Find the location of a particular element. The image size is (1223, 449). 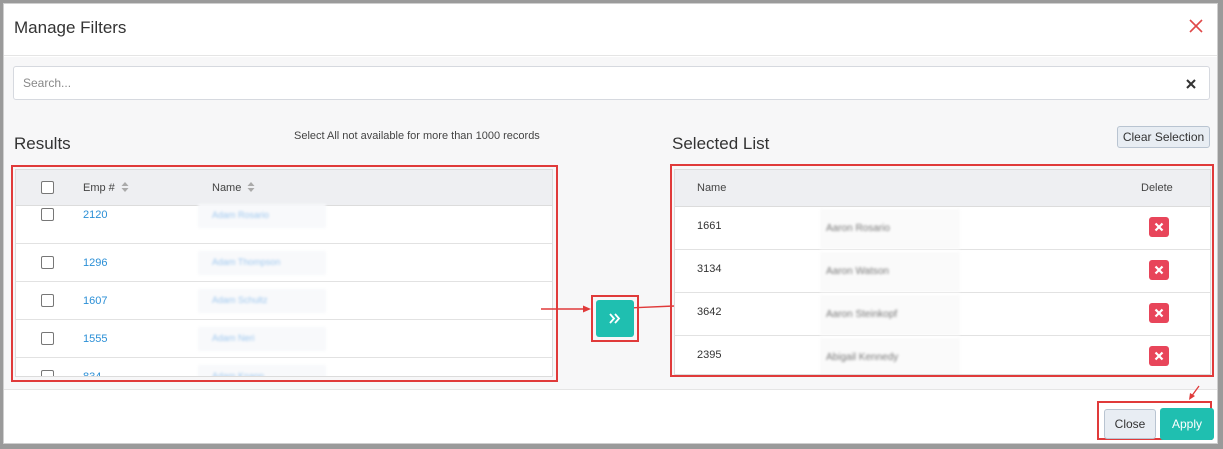

arrow-to-transfer-icon is located at coordinates (566, 309).